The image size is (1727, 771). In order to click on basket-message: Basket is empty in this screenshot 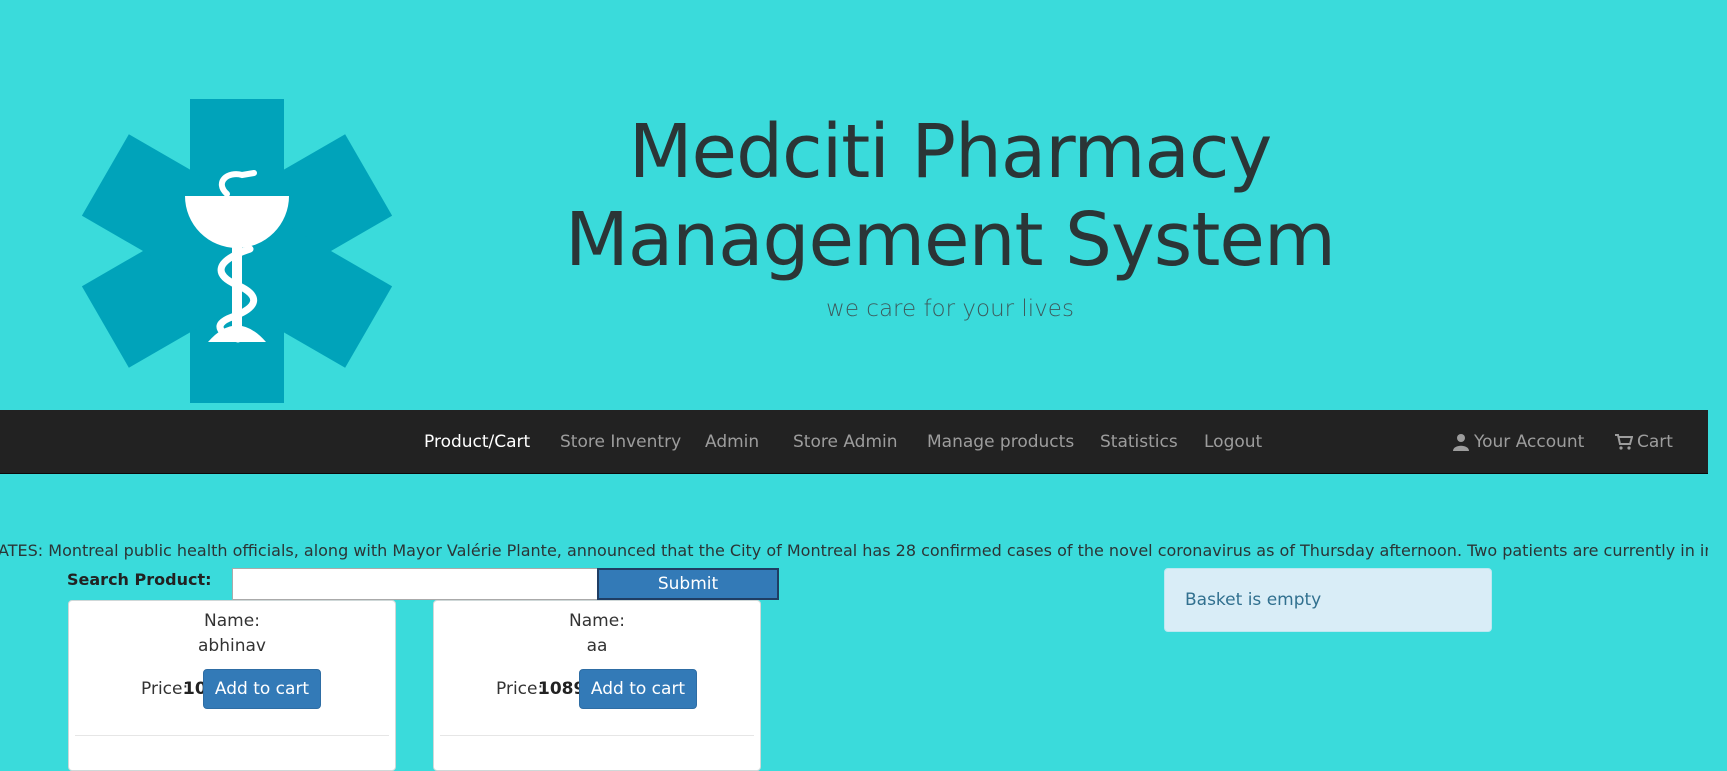, I will do `click(1253, 600)`.